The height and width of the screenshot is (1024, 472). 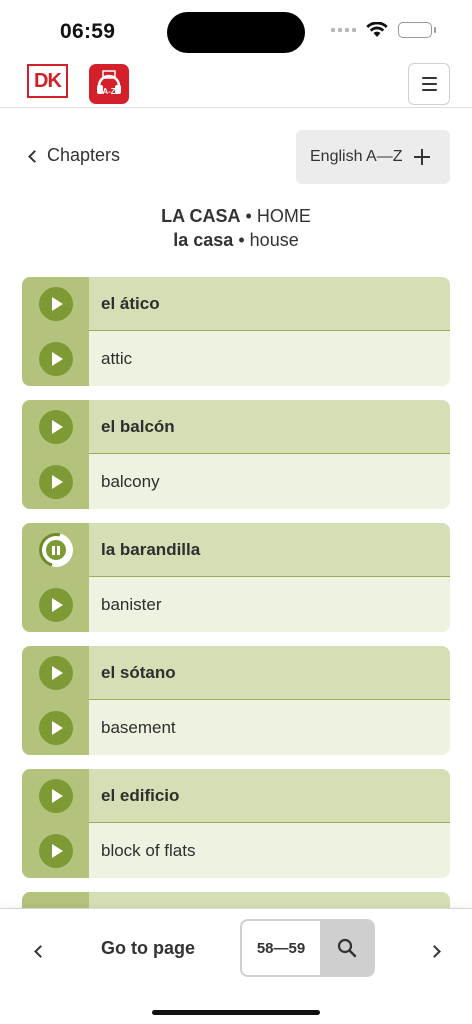 What do you see at coordinates (269, 727) in the screenshot?
I see `english-word: basement` at bounding box center [269, 727].